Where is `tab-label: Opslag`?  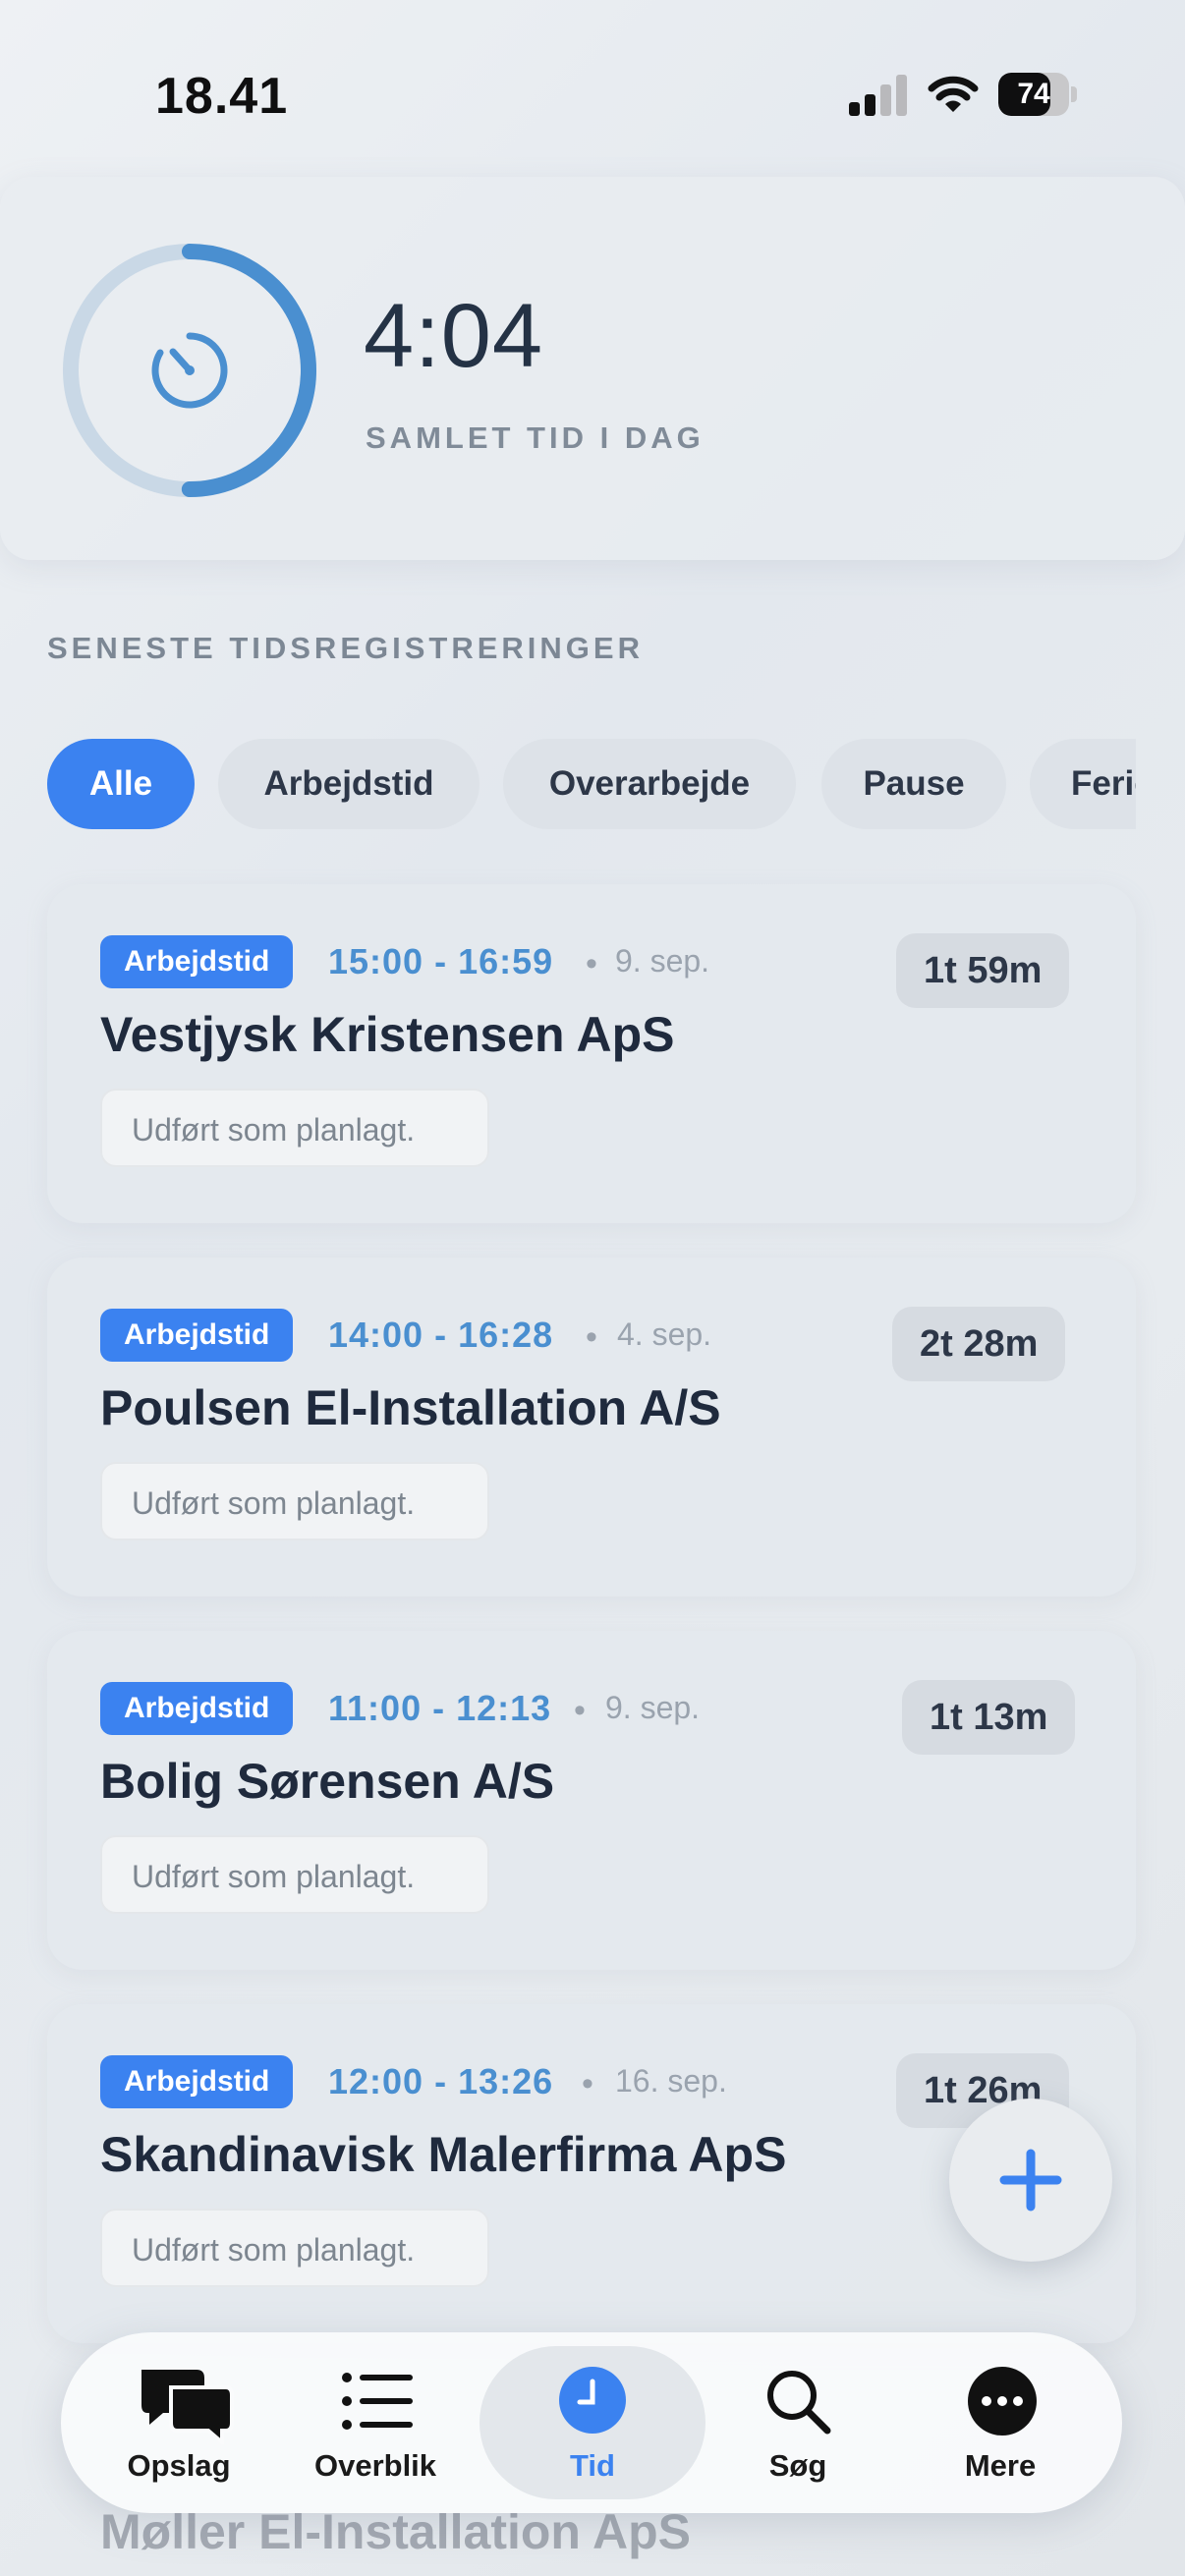
tab-label: Opslag is located at coordinates (179, 2465).